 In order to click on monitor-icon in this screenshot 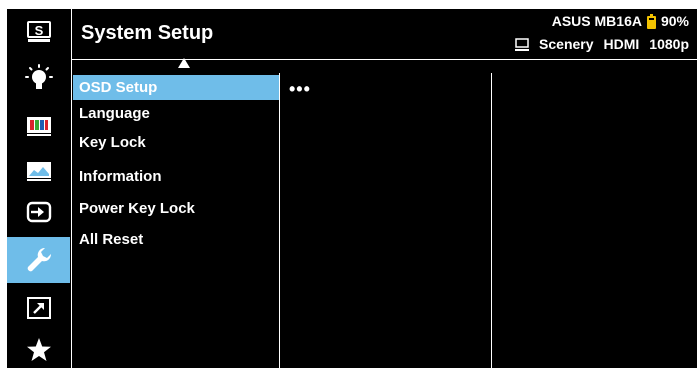, I will do `click(522, 44)`.